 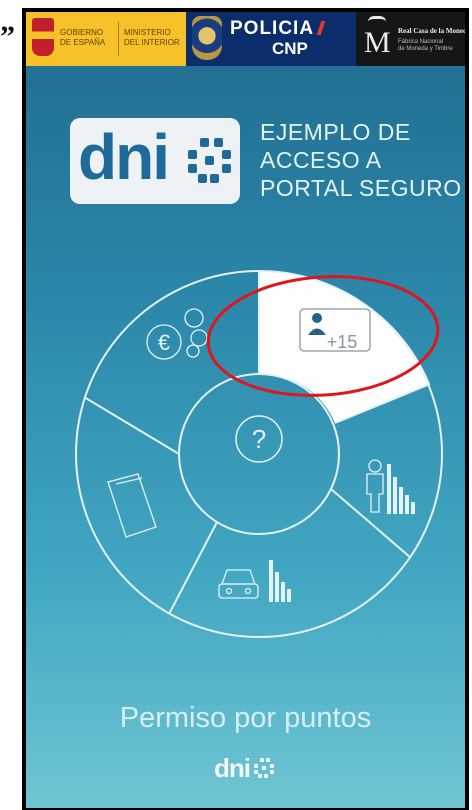 What do you see at coordinates (245, 718) in the screenshot?
I see `feature-caption: Permiso por puntos` at bounding box center [245, 718].